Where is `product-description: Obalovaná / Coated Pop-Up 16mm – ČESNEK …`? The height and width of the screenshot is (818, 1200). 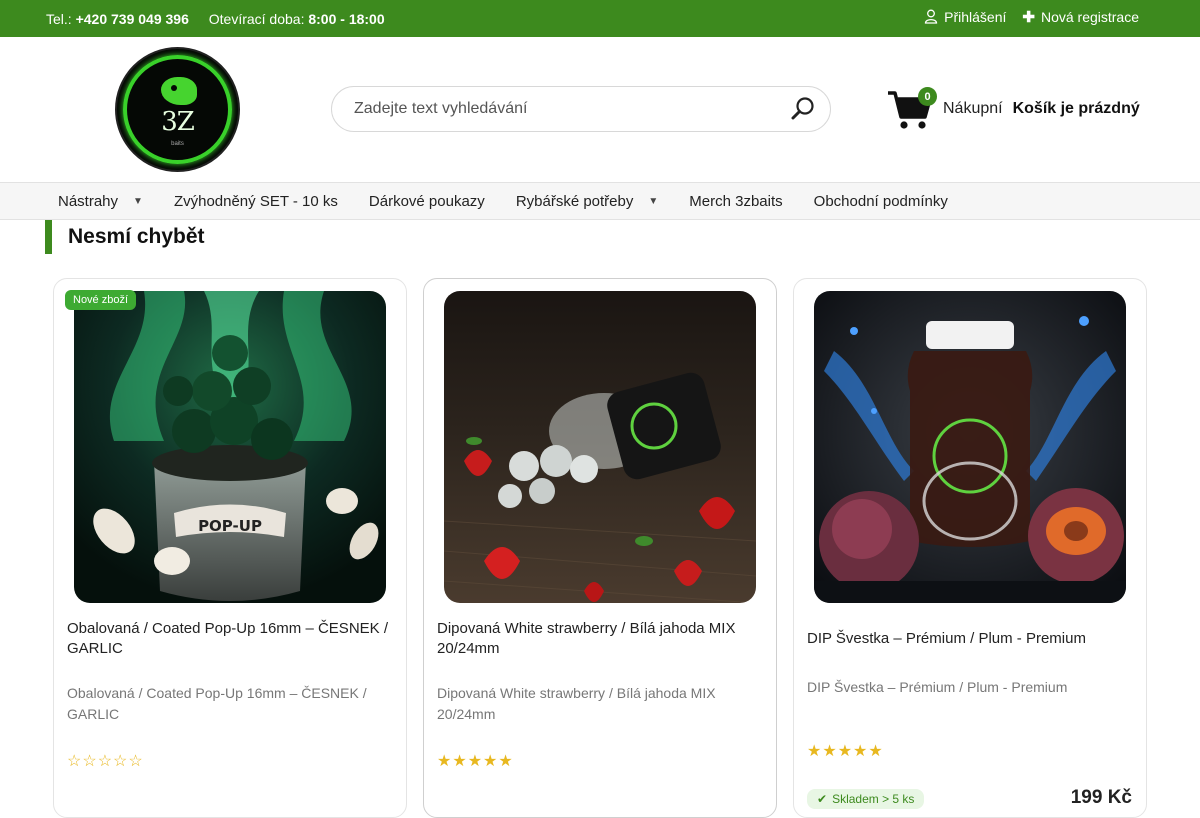
product-description: Obalovaná / Coated Pop-Up 16mm – ČESNEK … is located at coordinates (217, 703).